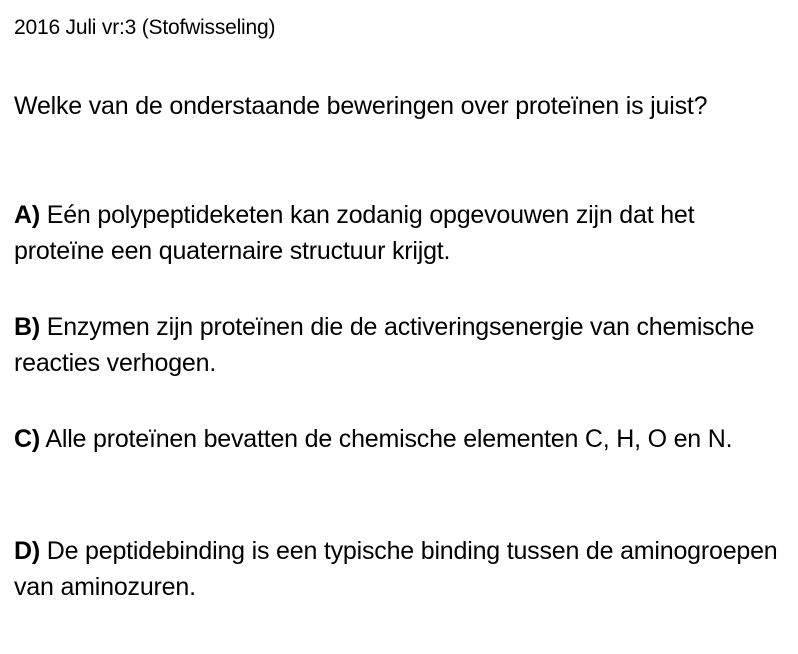 The height and width of the screenshot is (654, 798). What do you see at coordinates (145, 27) in the screenshot?
I see `question-source-header: 2016 Juli vr:3 (Stofwisseling)` at bounding box center [145, 27].